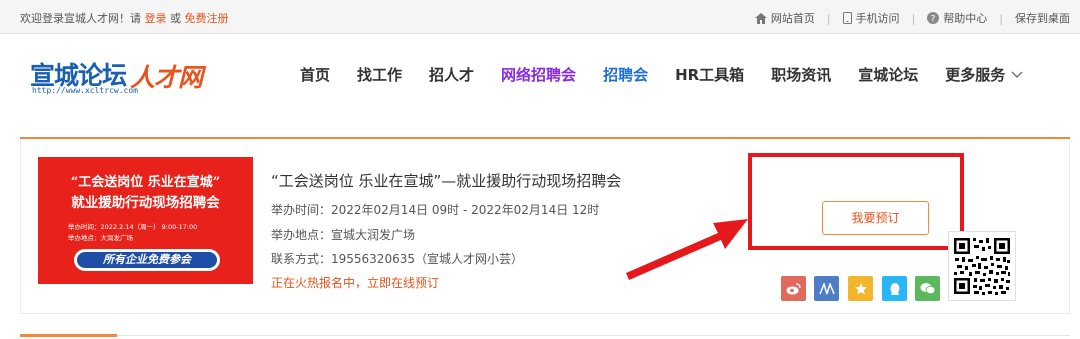  What do you see at coordinates (379, 74) in the screenshot?
I see `nav-find-job: 找工作` at bounding box center [379, 74].